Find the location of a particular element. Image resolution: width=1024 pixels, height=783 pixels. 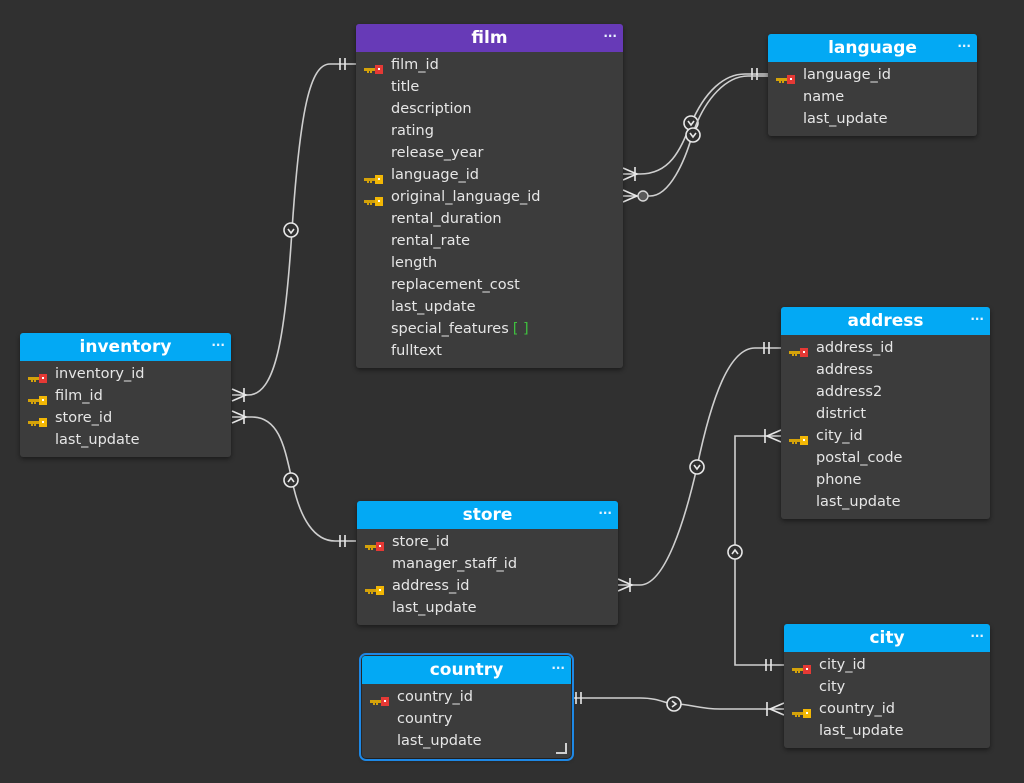

column-name: country is located at coordinates (425, 719).